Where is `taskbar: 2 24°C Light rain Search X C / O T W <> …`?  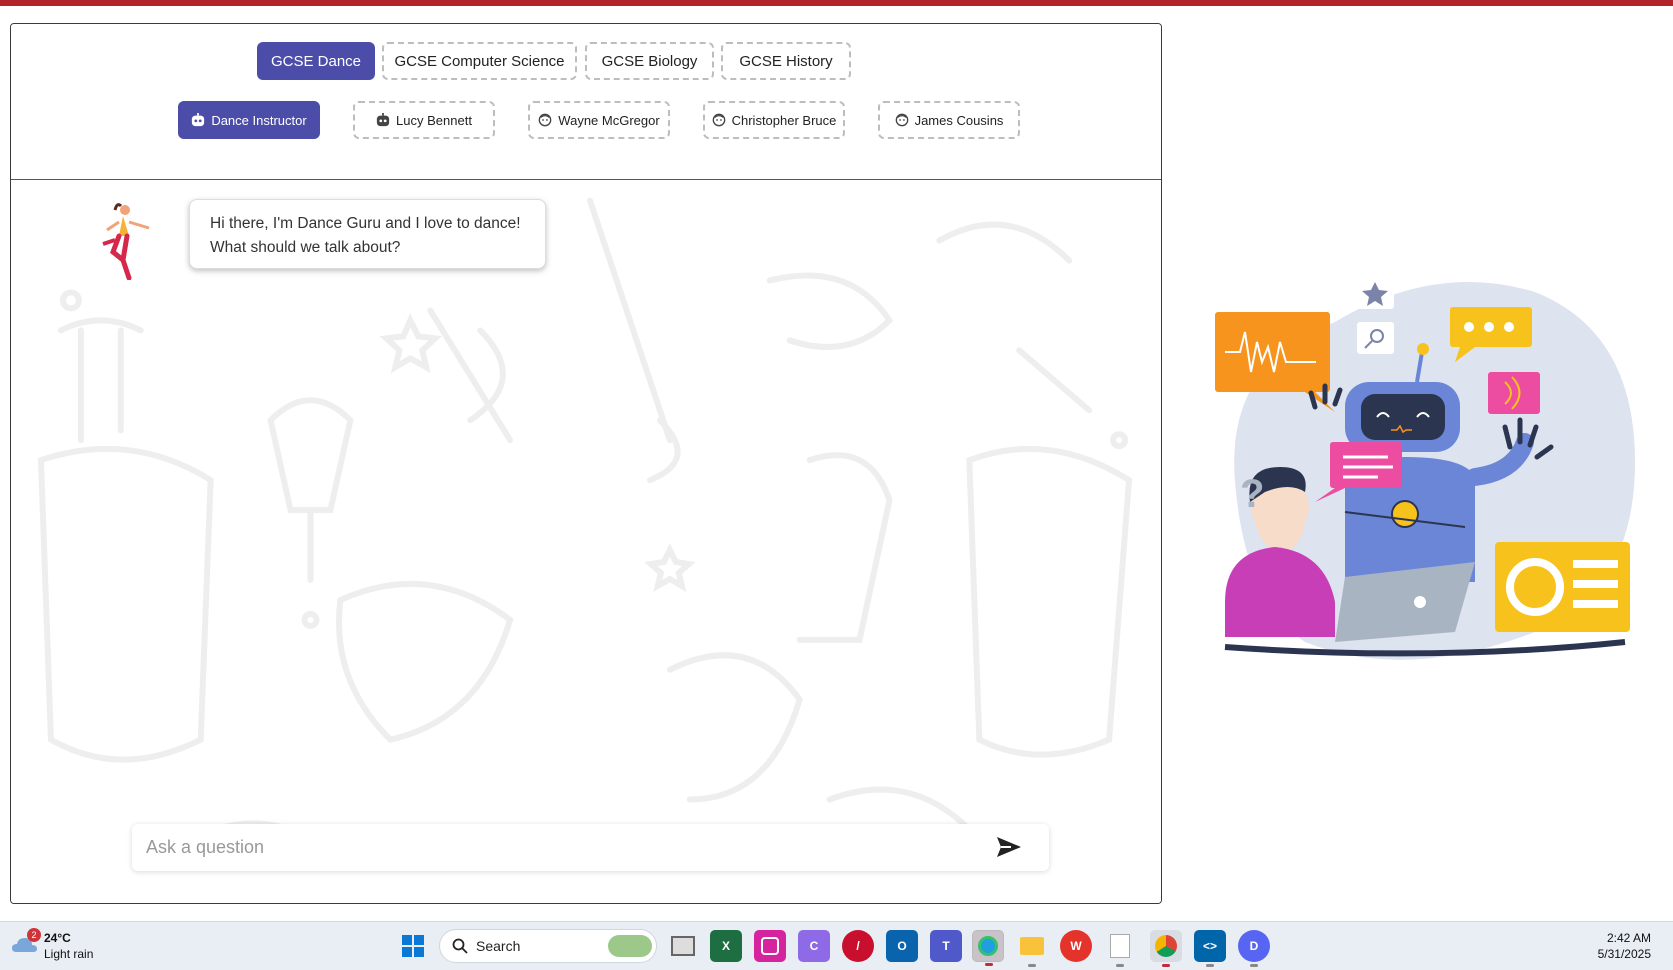
taskbar: 2 24°C Light rain Search X C / O T W <> … is located at coordinates (836, 945).